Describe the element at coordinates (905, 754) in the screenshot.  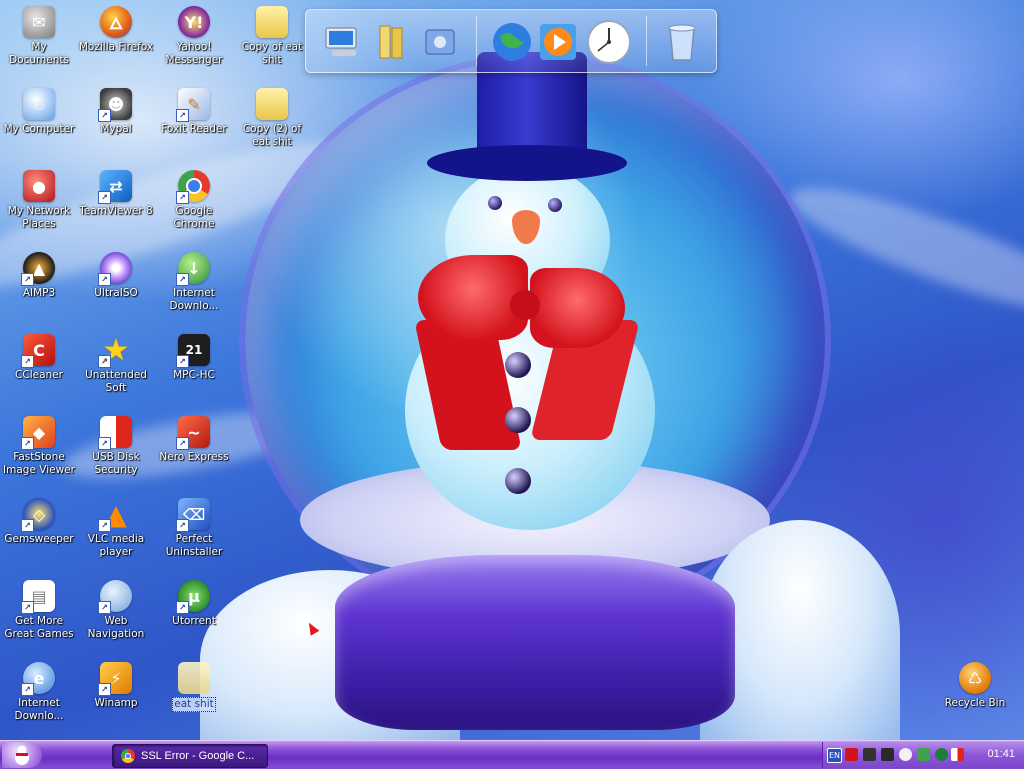
I see `messenger-tray-icon` at that location.